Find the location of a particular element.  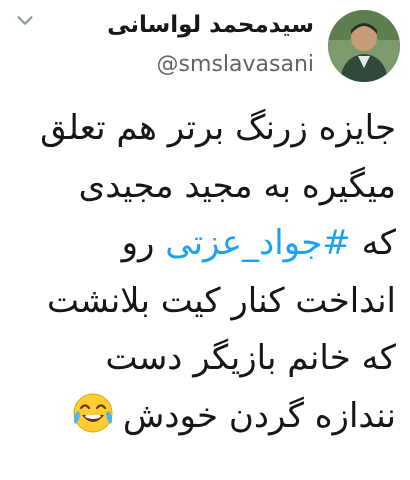

tweet-line: انداخت کنار کیت بلانشت is located at coordinates (221, 300).